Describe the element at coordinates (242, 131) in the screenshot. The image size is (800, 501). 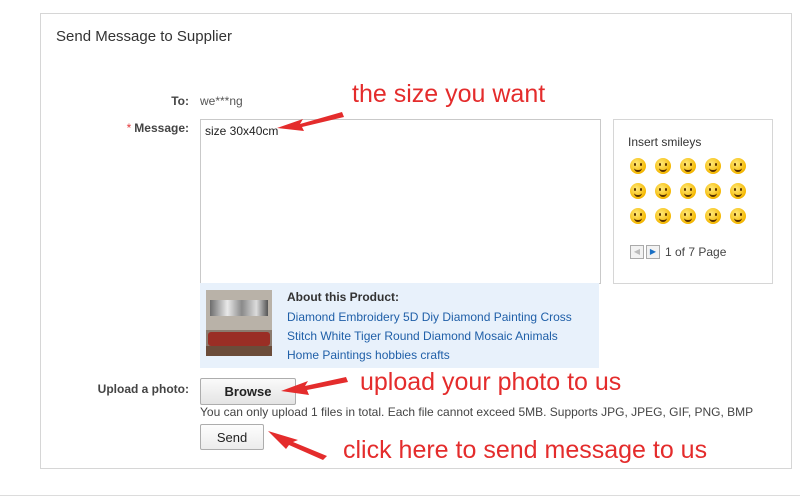
I see `message-text: size 30x40cm` at that location.